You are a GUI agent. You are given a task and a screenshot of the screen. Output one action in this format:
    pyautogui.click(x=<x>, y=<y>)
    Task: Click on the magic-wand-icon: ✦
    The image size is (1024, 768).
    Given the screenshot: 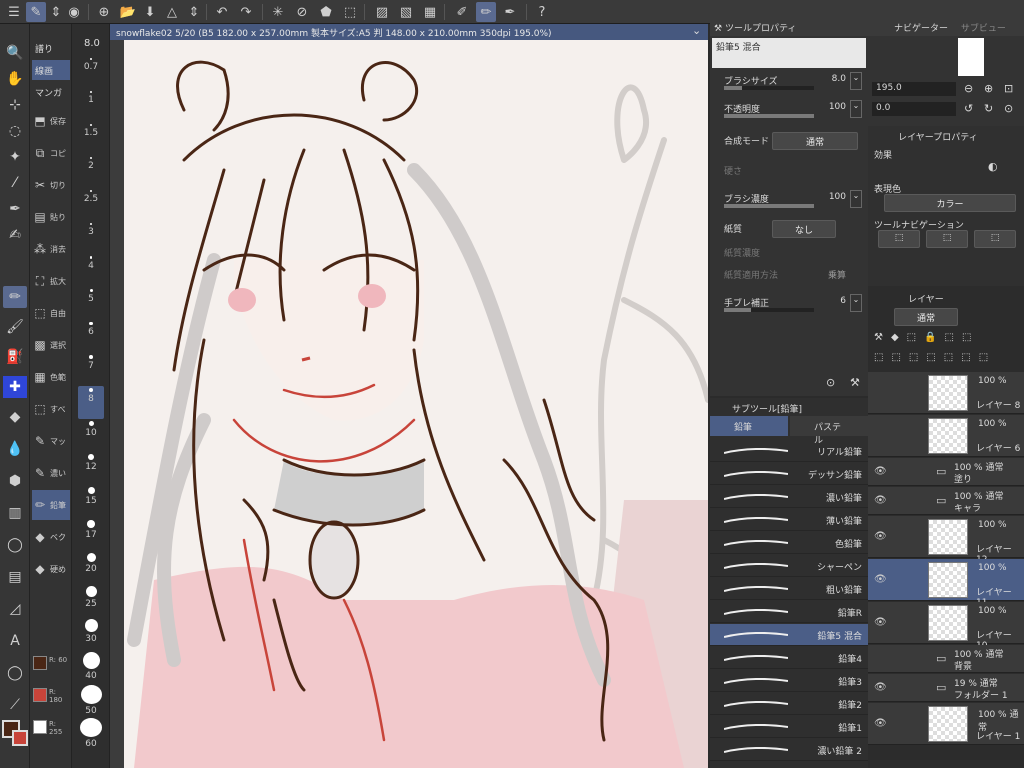 What is the action you would take?
    pyautogui.click(x=15, y=157)
    